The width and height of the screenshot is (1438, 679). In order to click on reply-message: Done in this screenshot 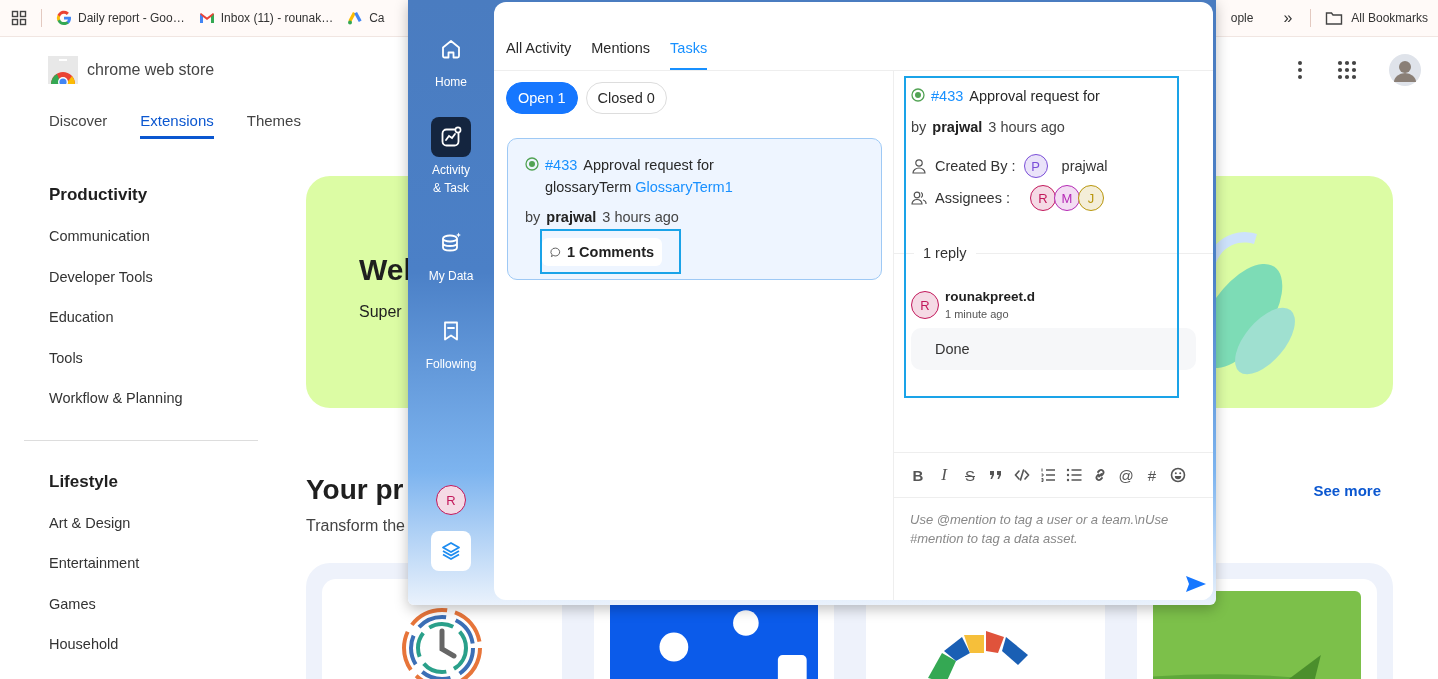, I will do `click(1053, 349)`.